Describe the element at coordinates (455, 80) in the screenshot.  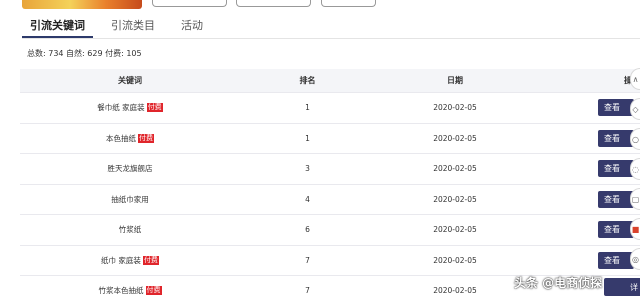
I see `header-date: 日期` at that location.